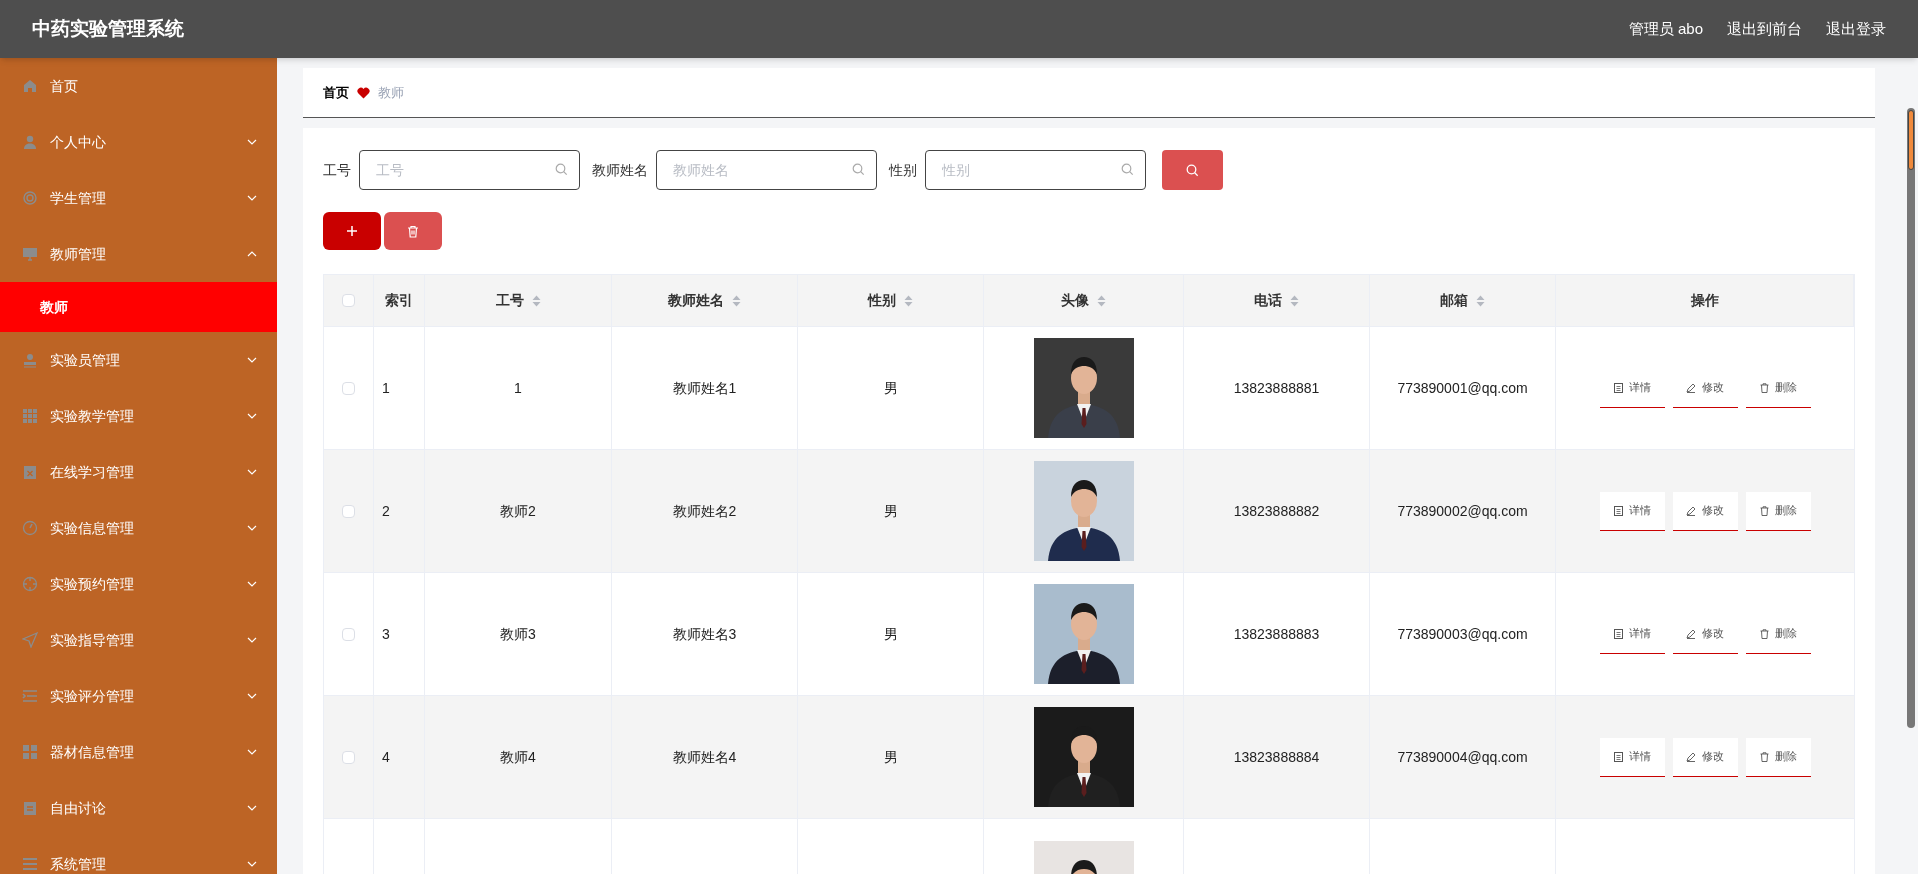 The height and width of the screenshot is (874, 1918). What do you see at coordinates (1035, 170) in the screenshot?
I see `search-field: 性别` at bounding box center [1035, 170].